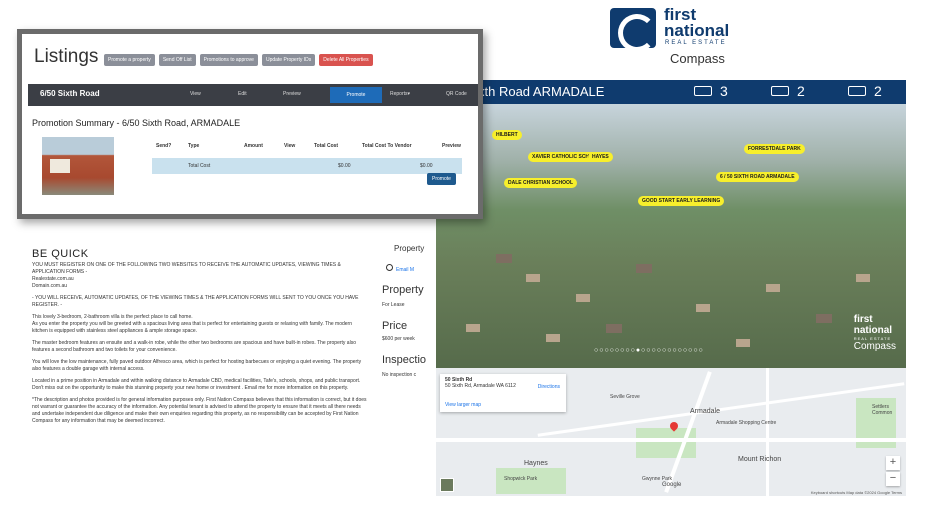  What do you see at coordinates (393, 305) in the screenshot?
I see `side-for-lease: For Lease` at bounding box center [393, 305].